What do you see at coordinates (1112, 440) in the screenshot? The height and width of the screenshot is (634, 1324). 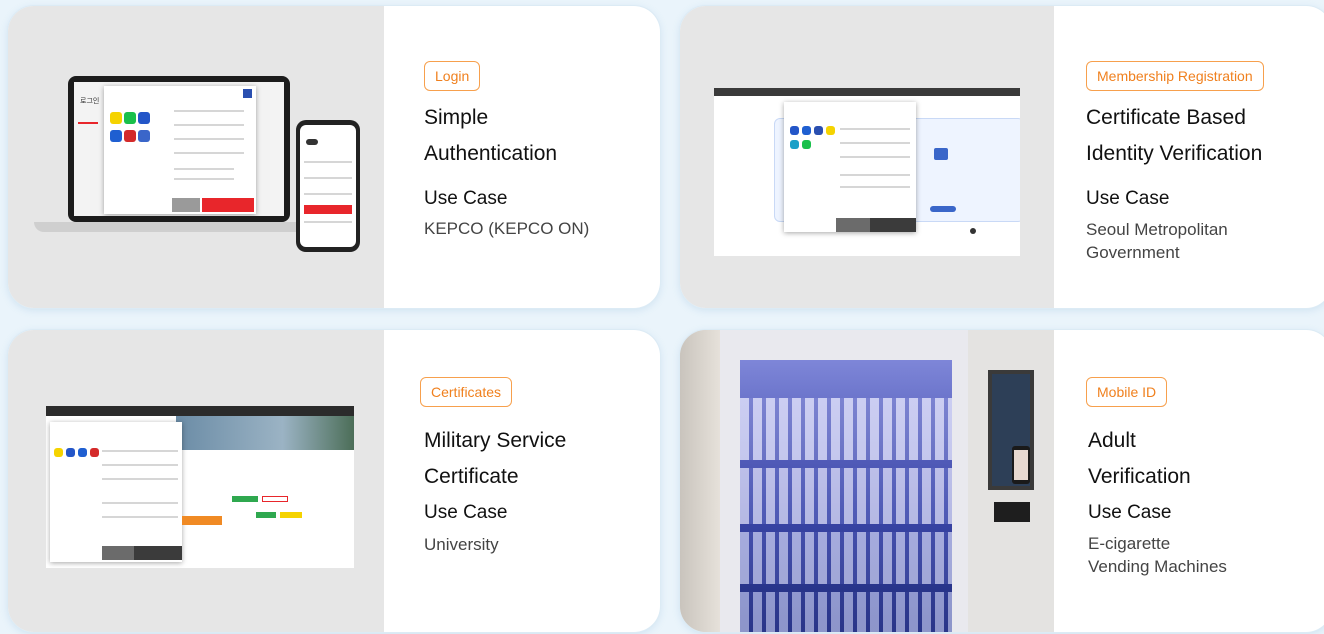 I see `card-title-line-1: Adult` at bounding box center [1112, 440].